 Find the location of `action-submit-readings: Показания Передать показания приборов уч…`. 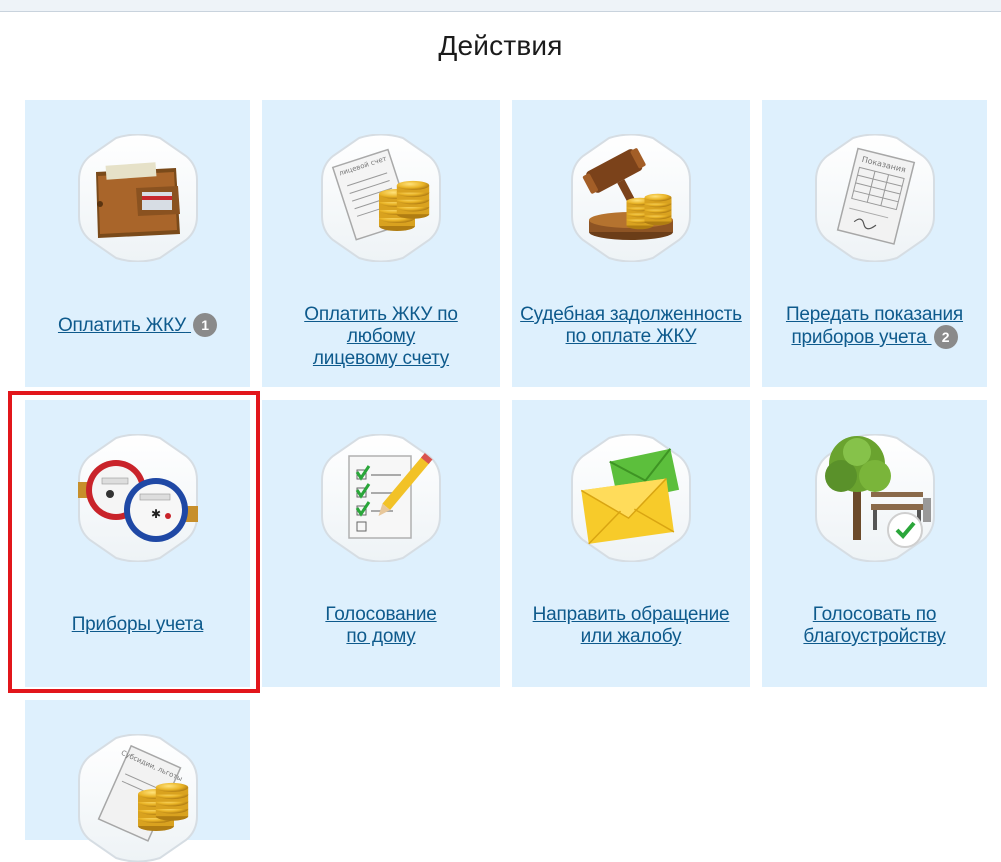

action-submit-readings: Показания Передать показания приборов уч… is located at coordinates (874, 243).